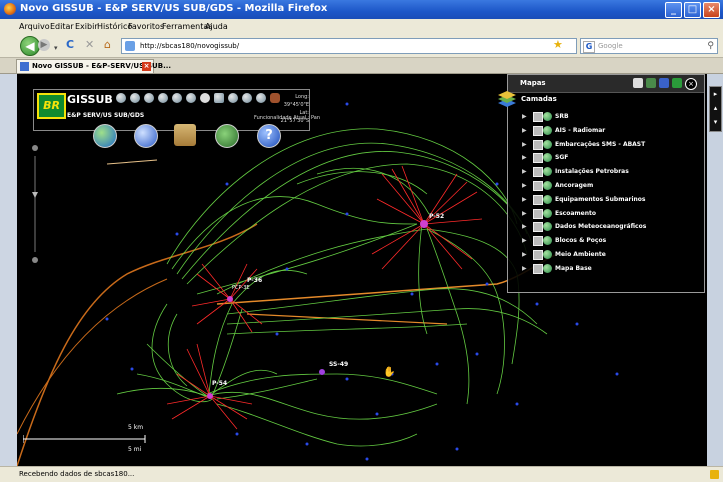 The height and width of the screenshot is (482, 723). I want to click on layer-item: ▶ SGF, so click(607, 158).